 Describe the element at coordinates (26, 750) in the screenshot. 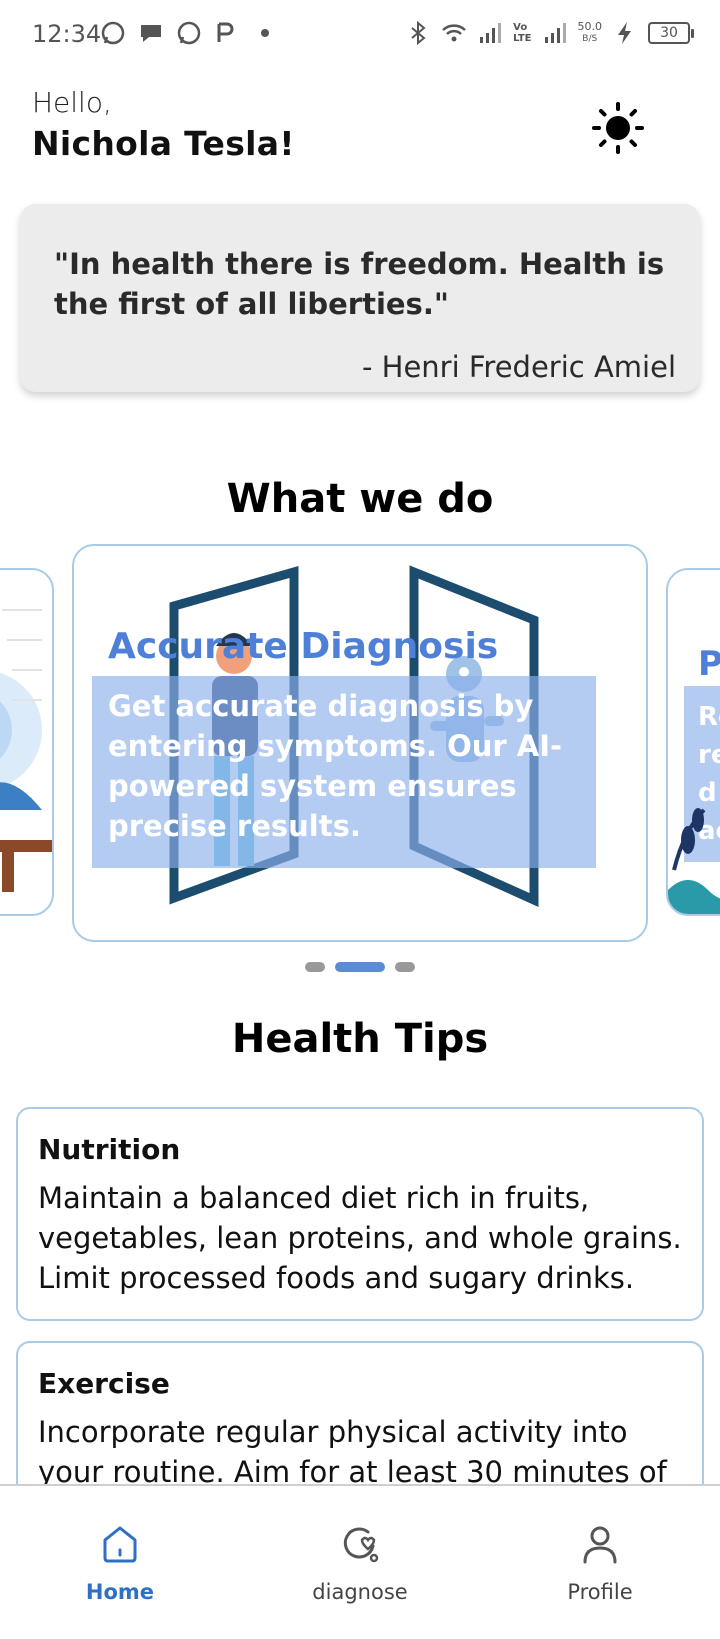

I see `illustration-image` at that location.